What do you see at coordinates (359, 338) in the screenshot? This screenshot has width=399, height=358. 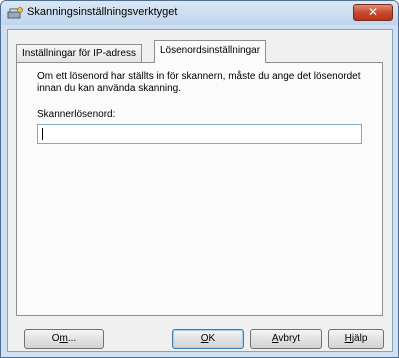 I see `help-label-suffix: jälp` at bounding box center [359, 338].